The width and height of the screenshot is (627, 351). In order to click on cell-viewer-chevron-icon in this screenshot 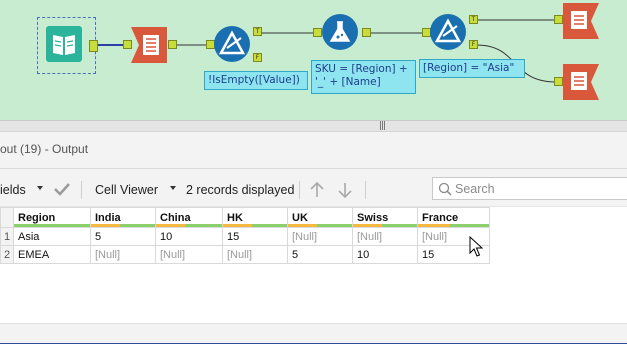, I will do `click(173, 188)`.